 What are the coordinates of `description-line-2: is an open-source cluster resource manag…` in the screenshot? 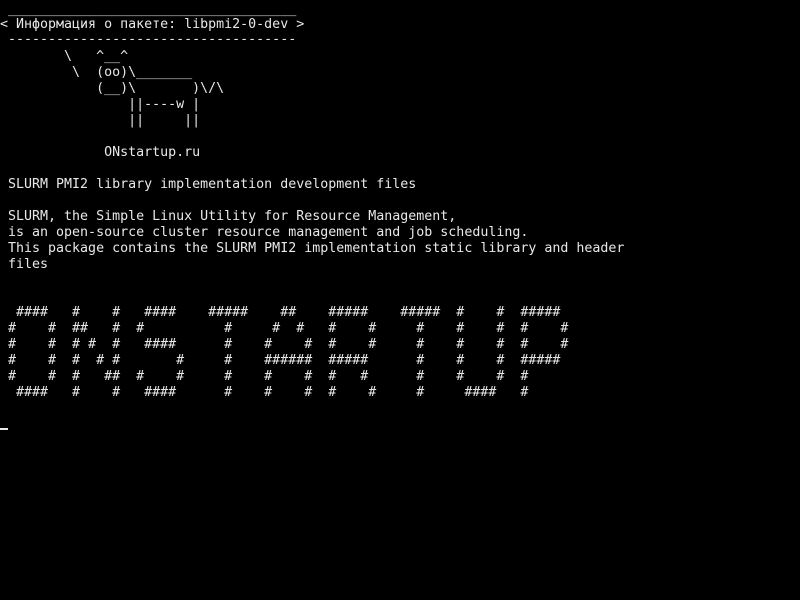 It's located at (264, 232).